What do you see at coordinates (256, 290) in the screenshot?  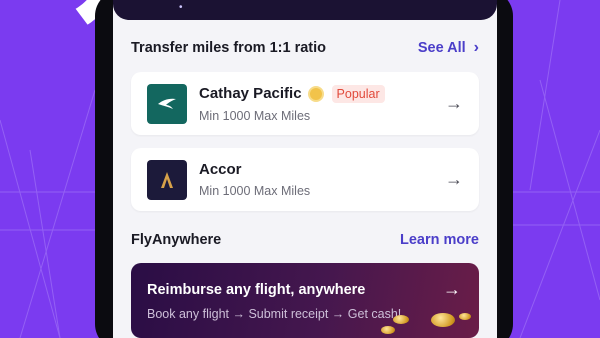 I see `promo-title: Reimburse any flight, anywhere` at bounding box center [256, 290].